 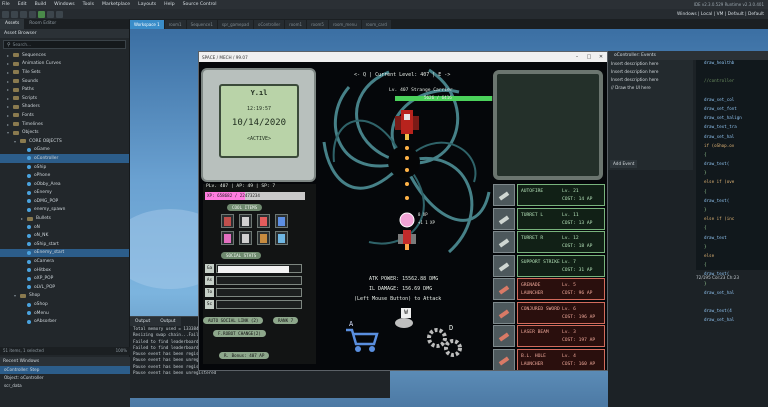 I want to click on upgrade-b-l-hole-launcher: B.L. HOLE LAUNCHER Lv. 4 COST: 160 AP, so click(x=549, y=359).